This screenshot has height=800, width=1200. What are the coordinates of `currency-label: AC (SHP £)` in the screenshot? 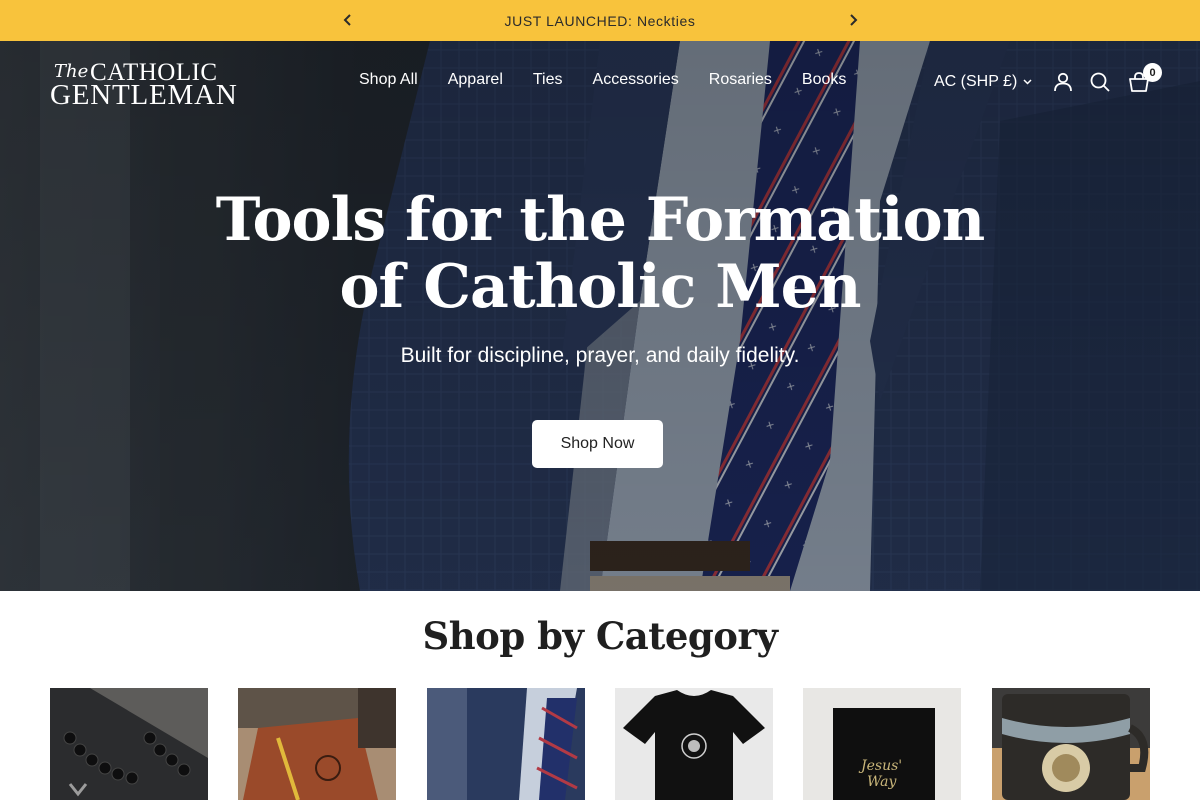 It's located at (976, 81).